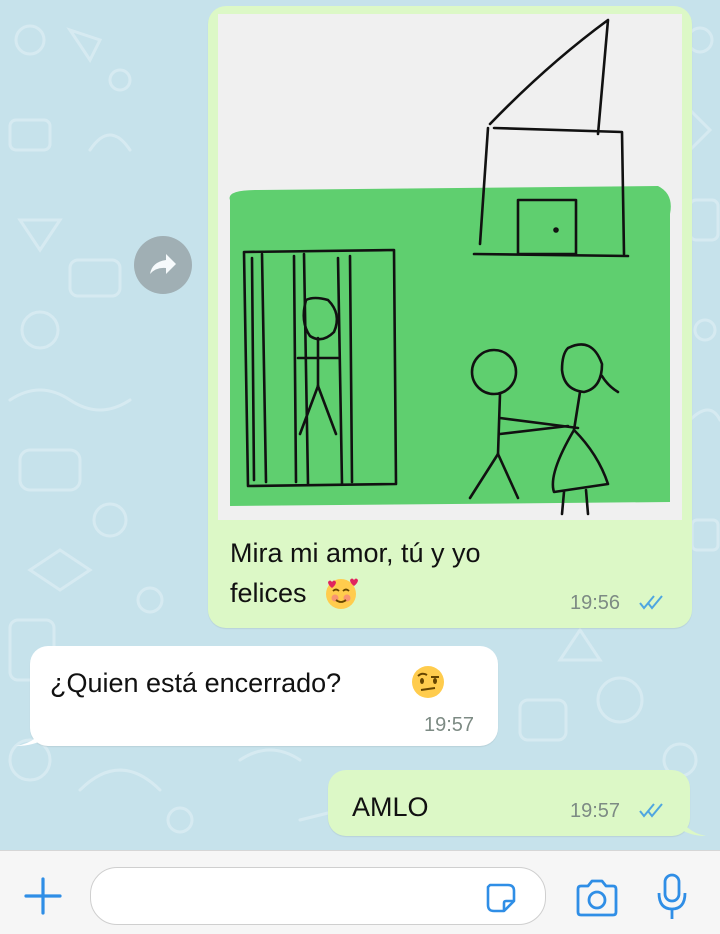  What do you see at coordinates (196, 683) in the screenshot?
I see `incoming-message-text: ¿Quien está encerrado?` at bounding box center [196, 683].